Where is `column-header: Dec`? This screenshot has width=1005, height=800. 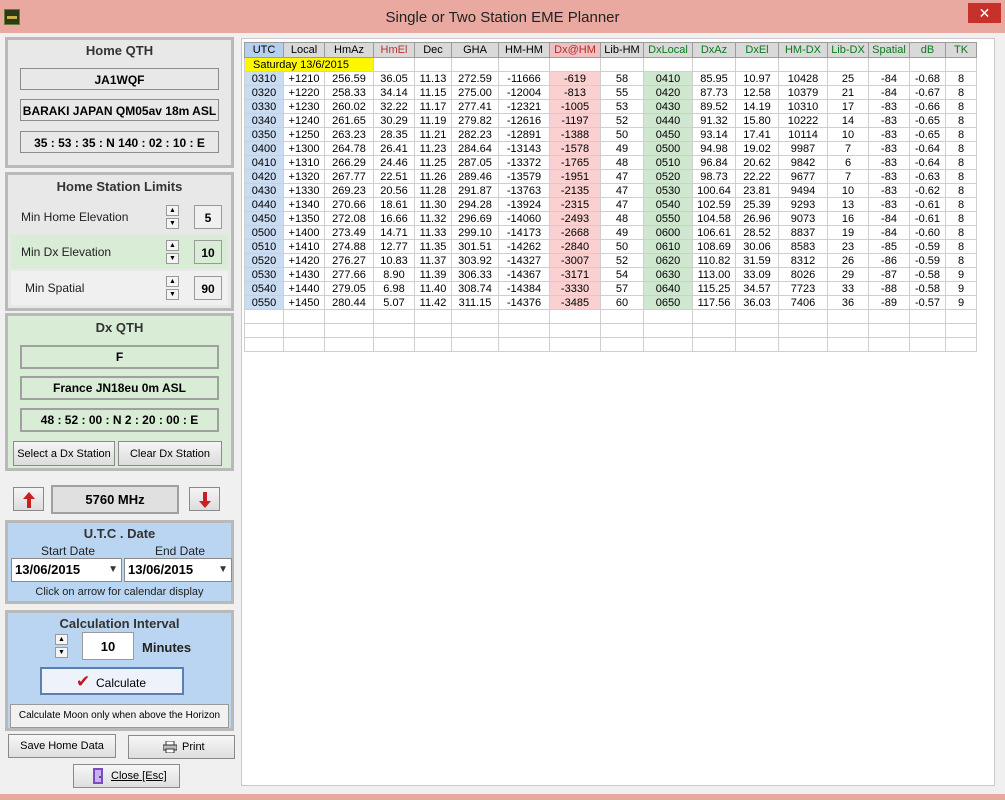 column-header: Dec is located at coordinates (433, 50).